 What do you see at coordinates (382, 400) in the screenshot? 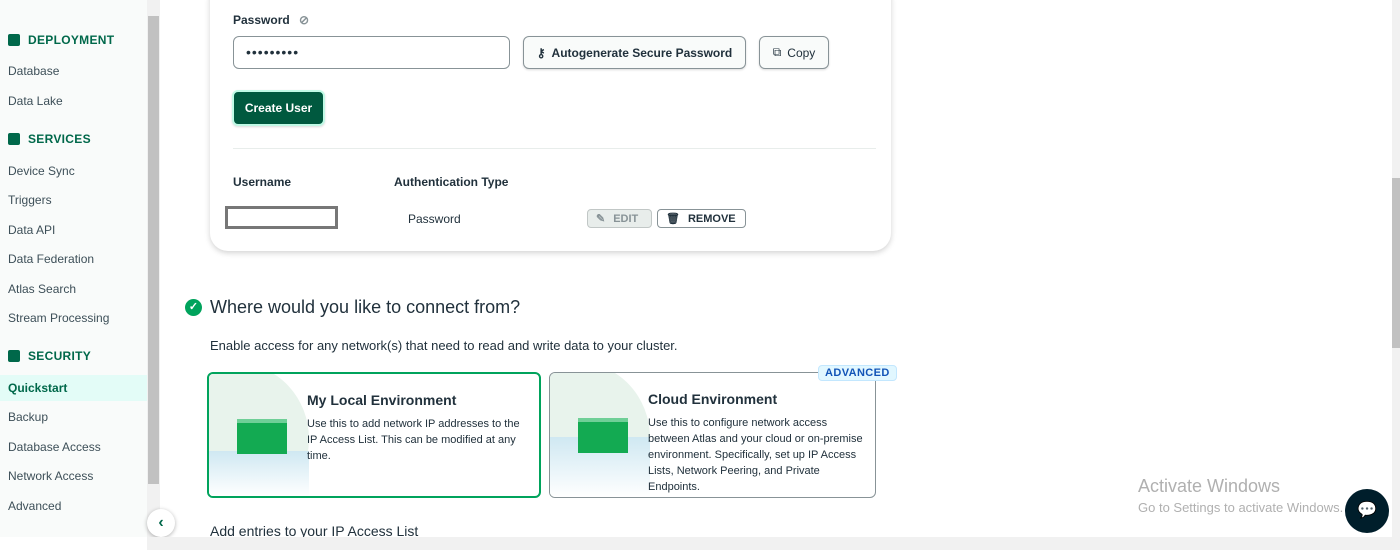
I see `local-title: My Local Environment` at bounding box center [382, 400].